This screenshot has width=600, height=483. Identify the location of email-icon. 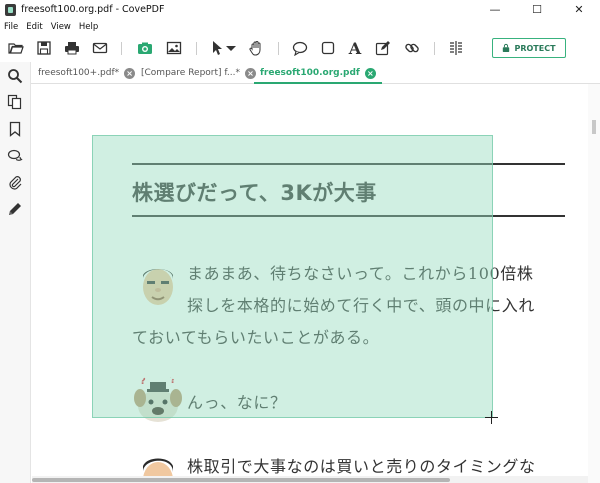
(100, 48).